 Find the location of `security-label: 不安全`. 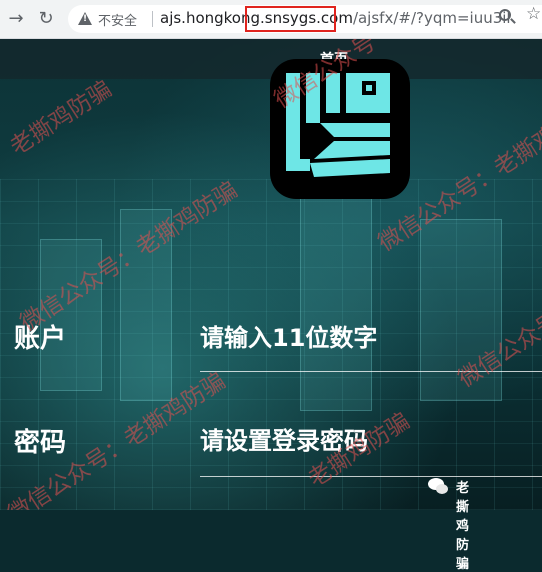

security-label: 不安全 is located at coordinates (117, 19).